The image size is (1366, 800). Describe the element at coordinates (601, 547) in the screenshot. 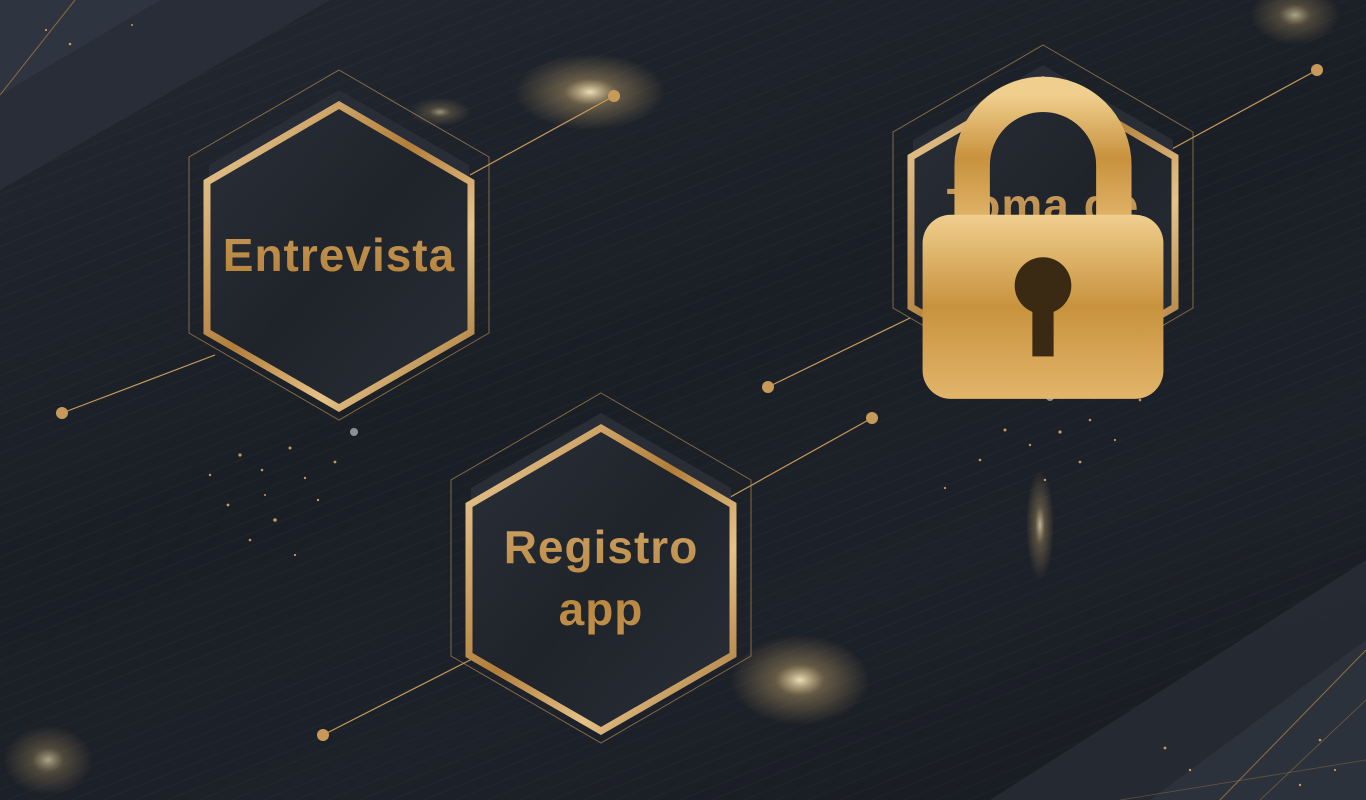

I see `label-line: Registro` at that location.